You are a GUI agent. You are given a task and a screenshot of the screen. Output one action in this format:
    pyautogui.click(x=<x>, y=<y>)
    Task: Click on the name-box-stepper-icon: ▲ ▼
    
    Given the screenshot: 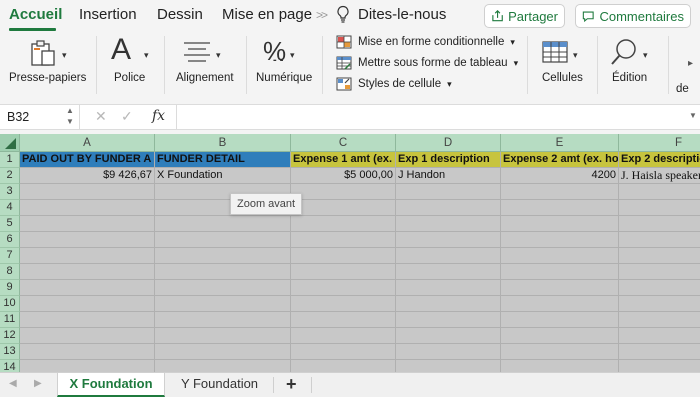 What is the action you would take?
    pyautogui.click(x=70, y=116)
    